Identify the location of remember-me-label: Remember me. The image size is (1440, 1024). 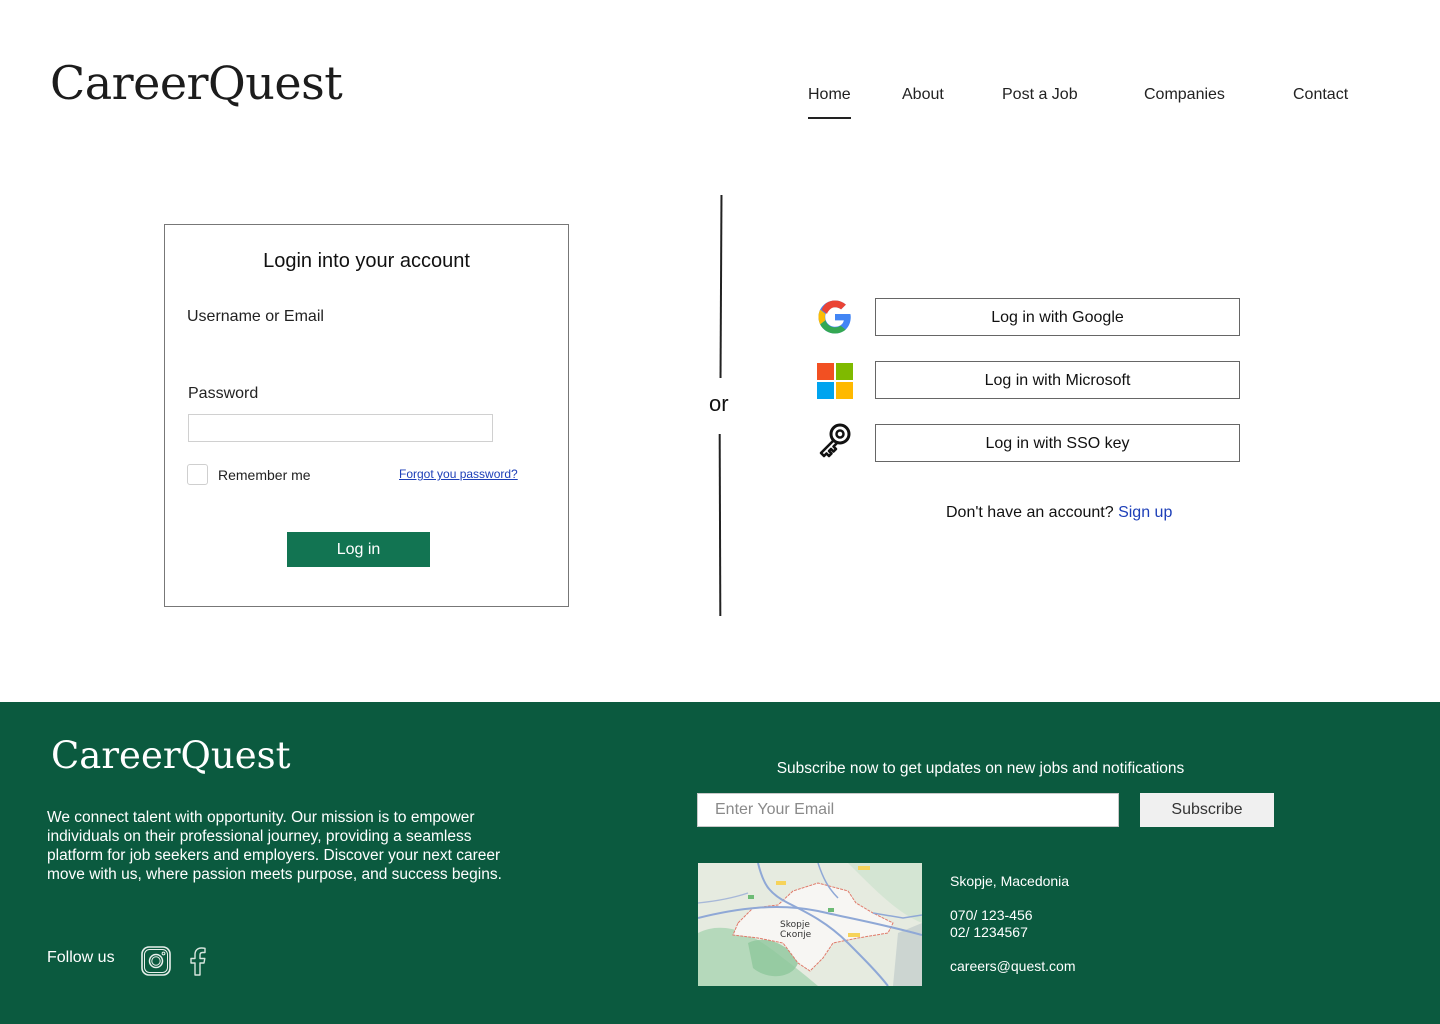
(264, 475).